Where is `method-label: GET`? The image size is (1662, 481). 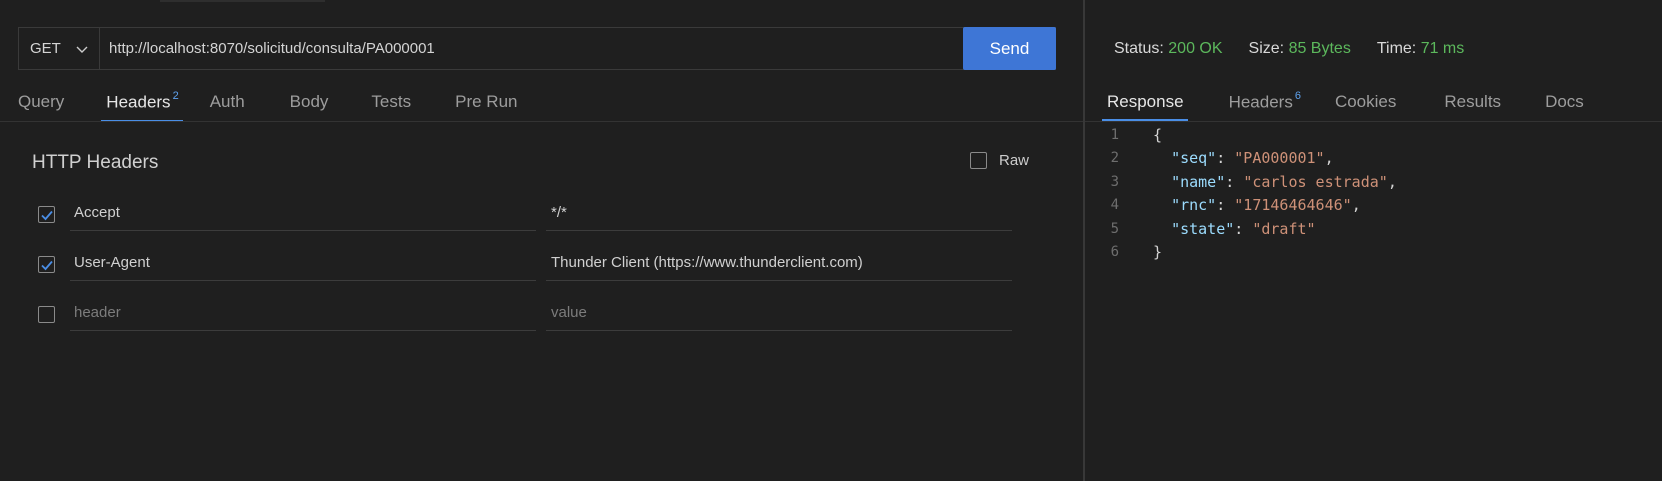
method-label: GET is located at coordinates (45, 48).